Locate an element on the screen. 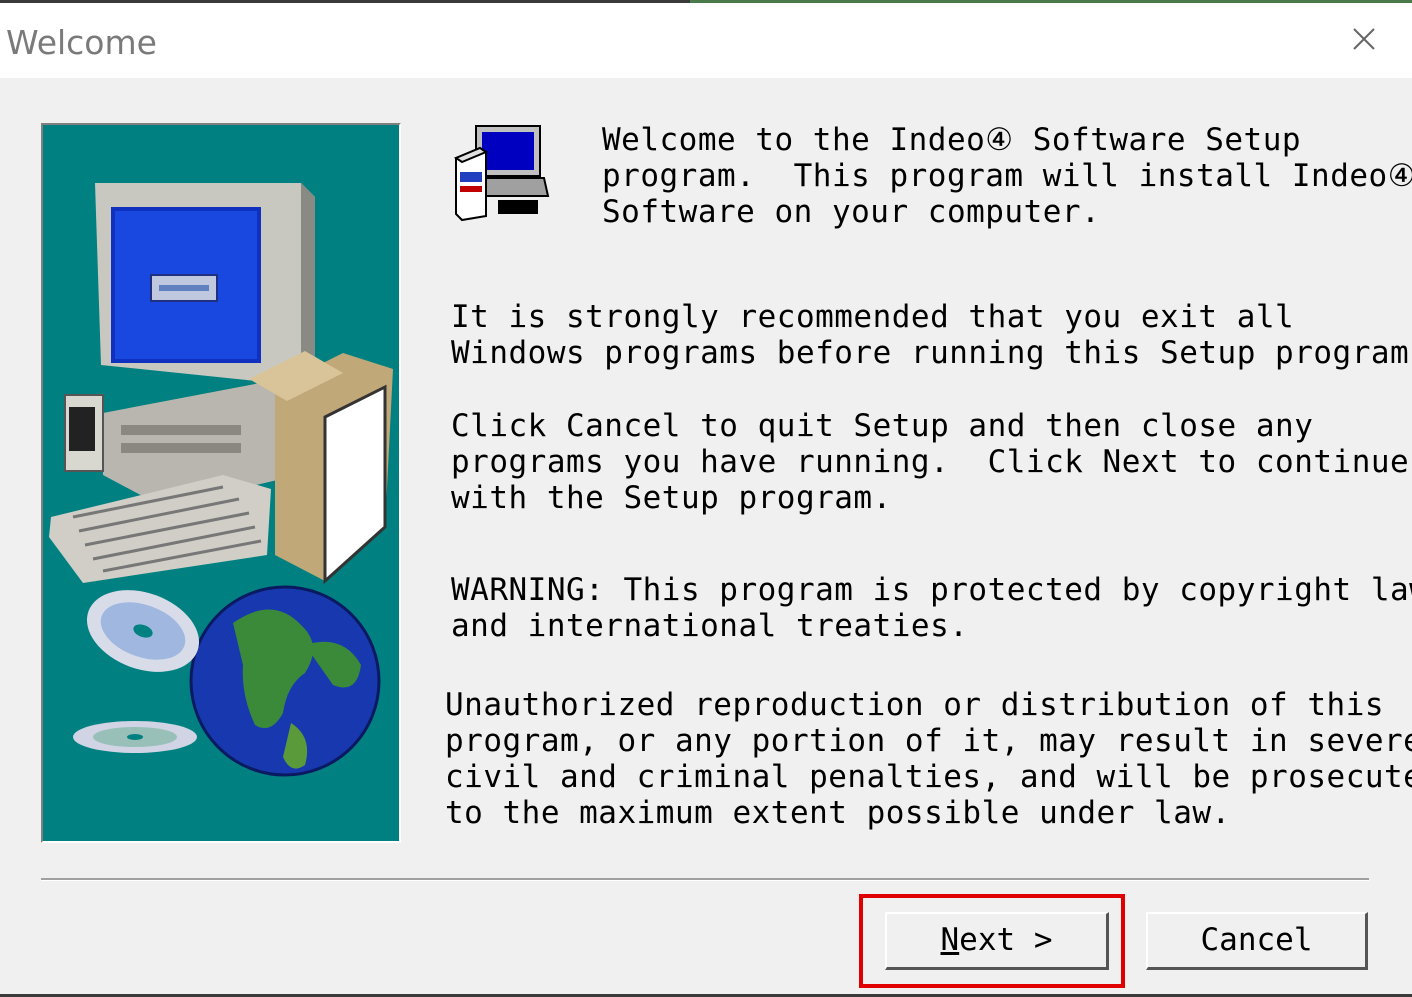 The width and height of the screenshot is (1412, 997). computer-globe-cd-illustration is located at coordinates (221, 480).